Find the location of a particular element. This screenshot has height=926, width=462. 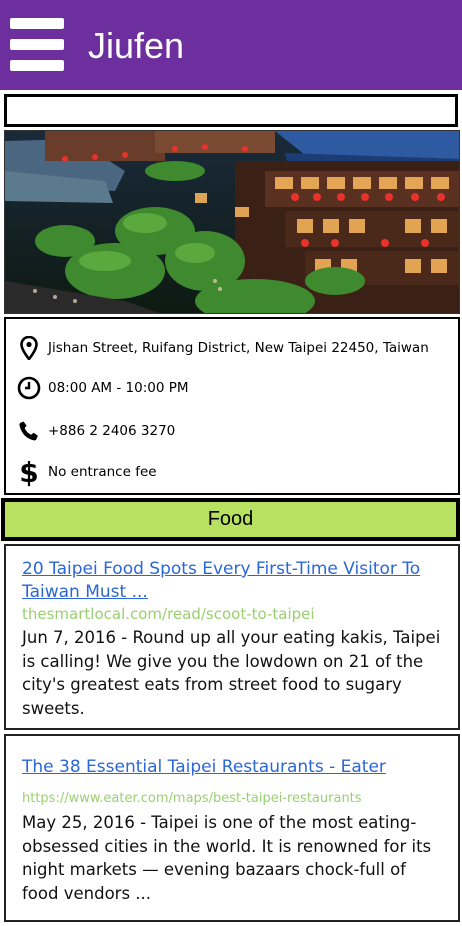

search-input is located at coordinates (231, 110).